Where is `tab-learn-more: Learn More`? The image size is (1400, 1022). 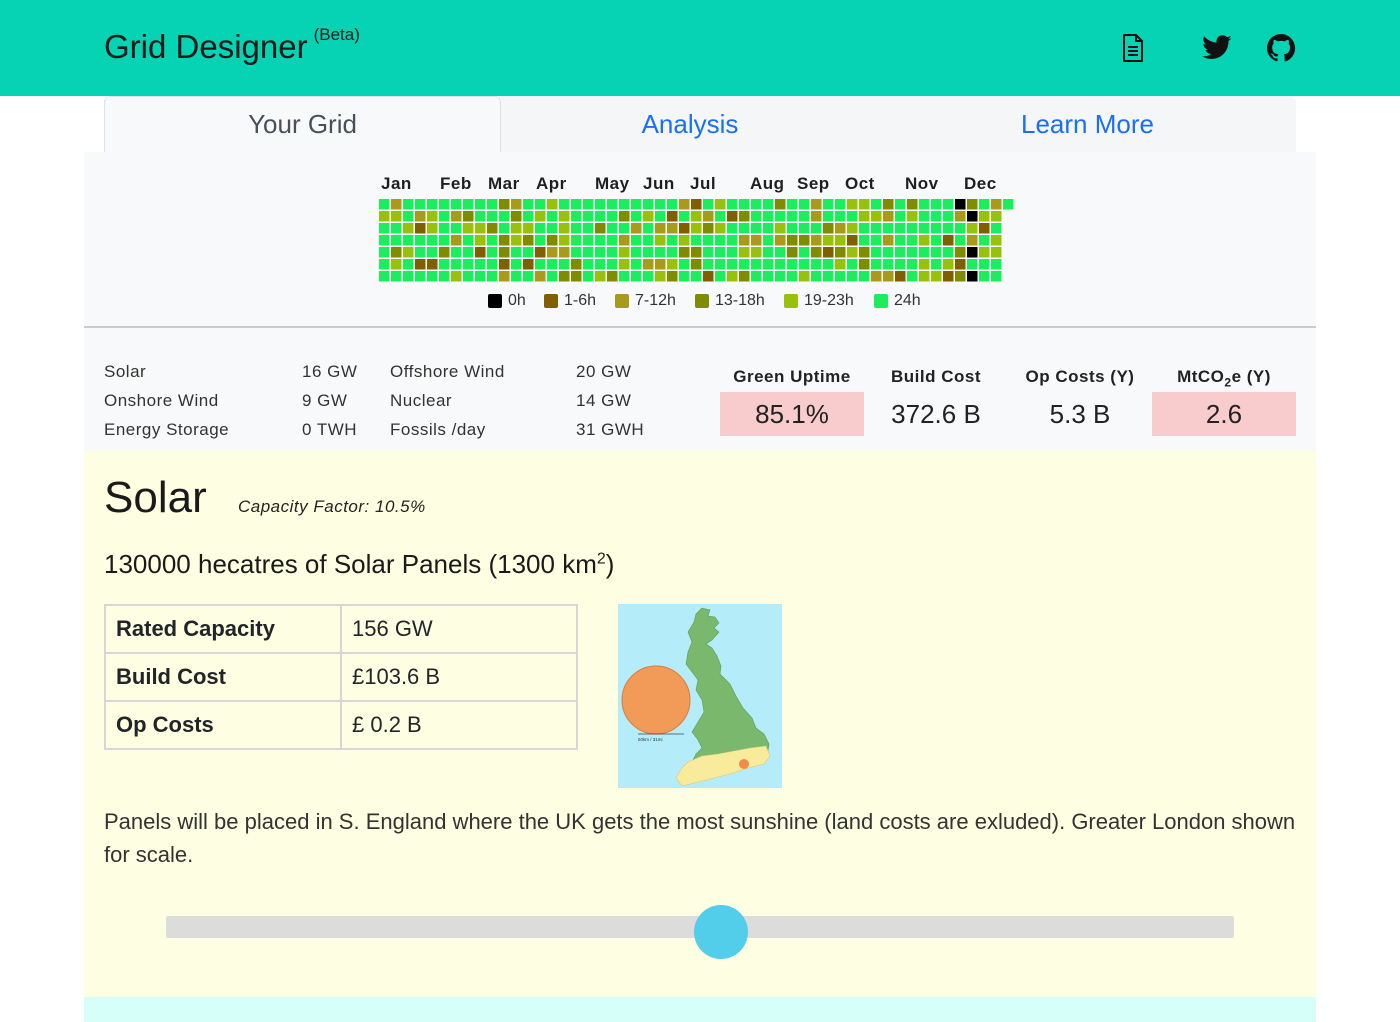 tab-learn-more: Learn More is located at coordinates (1087, 124).